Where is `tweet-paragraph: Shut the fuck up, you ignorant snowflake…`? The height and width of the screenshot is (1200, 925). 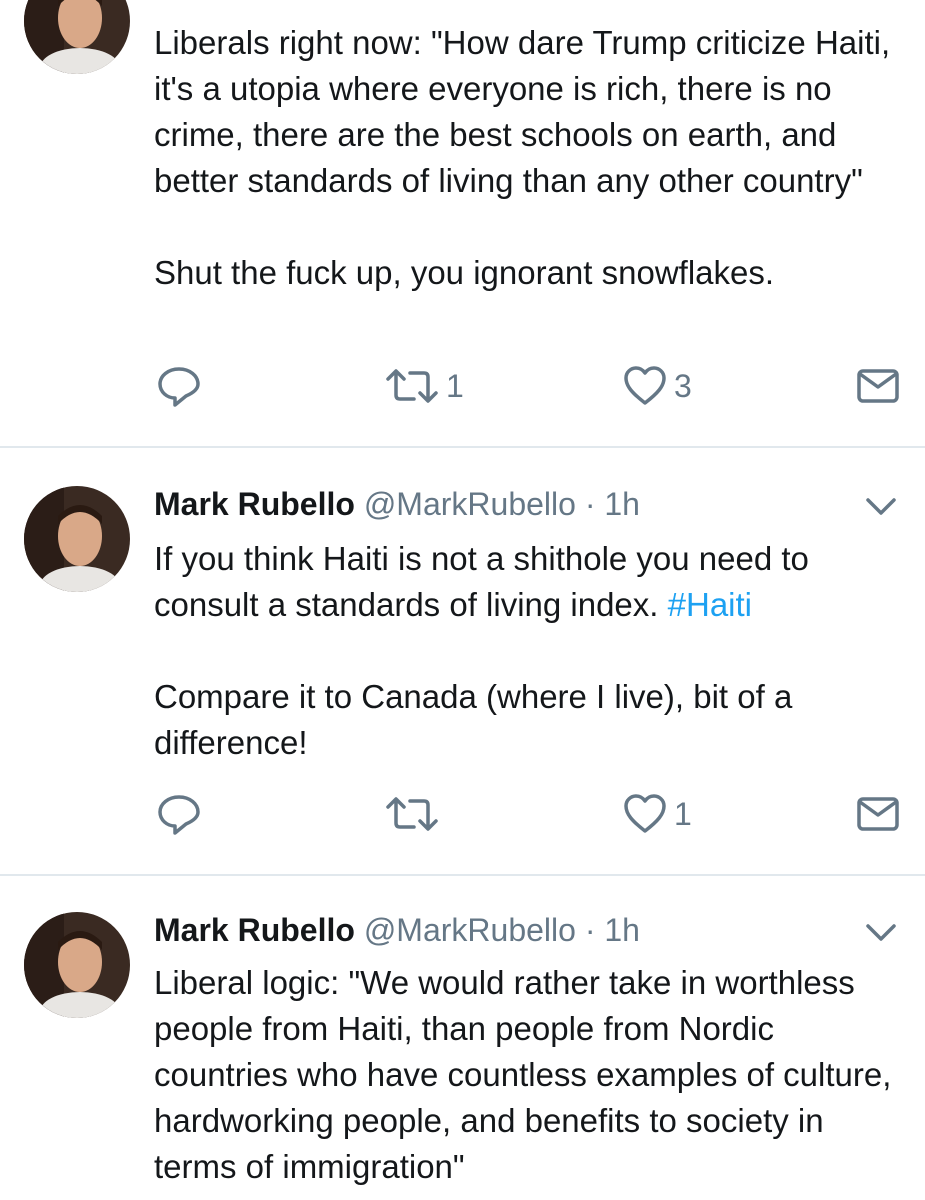
tweet-paragraph: Shut the fuck up, you ignorant snowflake… is located at coordinates (464, 272).